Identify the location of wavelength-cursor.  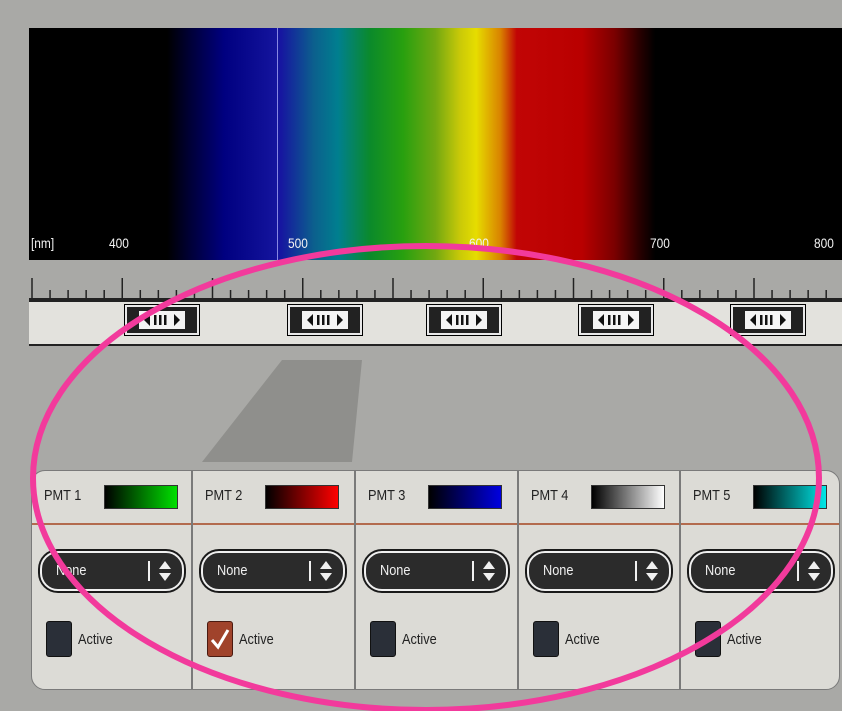
(277, 144).